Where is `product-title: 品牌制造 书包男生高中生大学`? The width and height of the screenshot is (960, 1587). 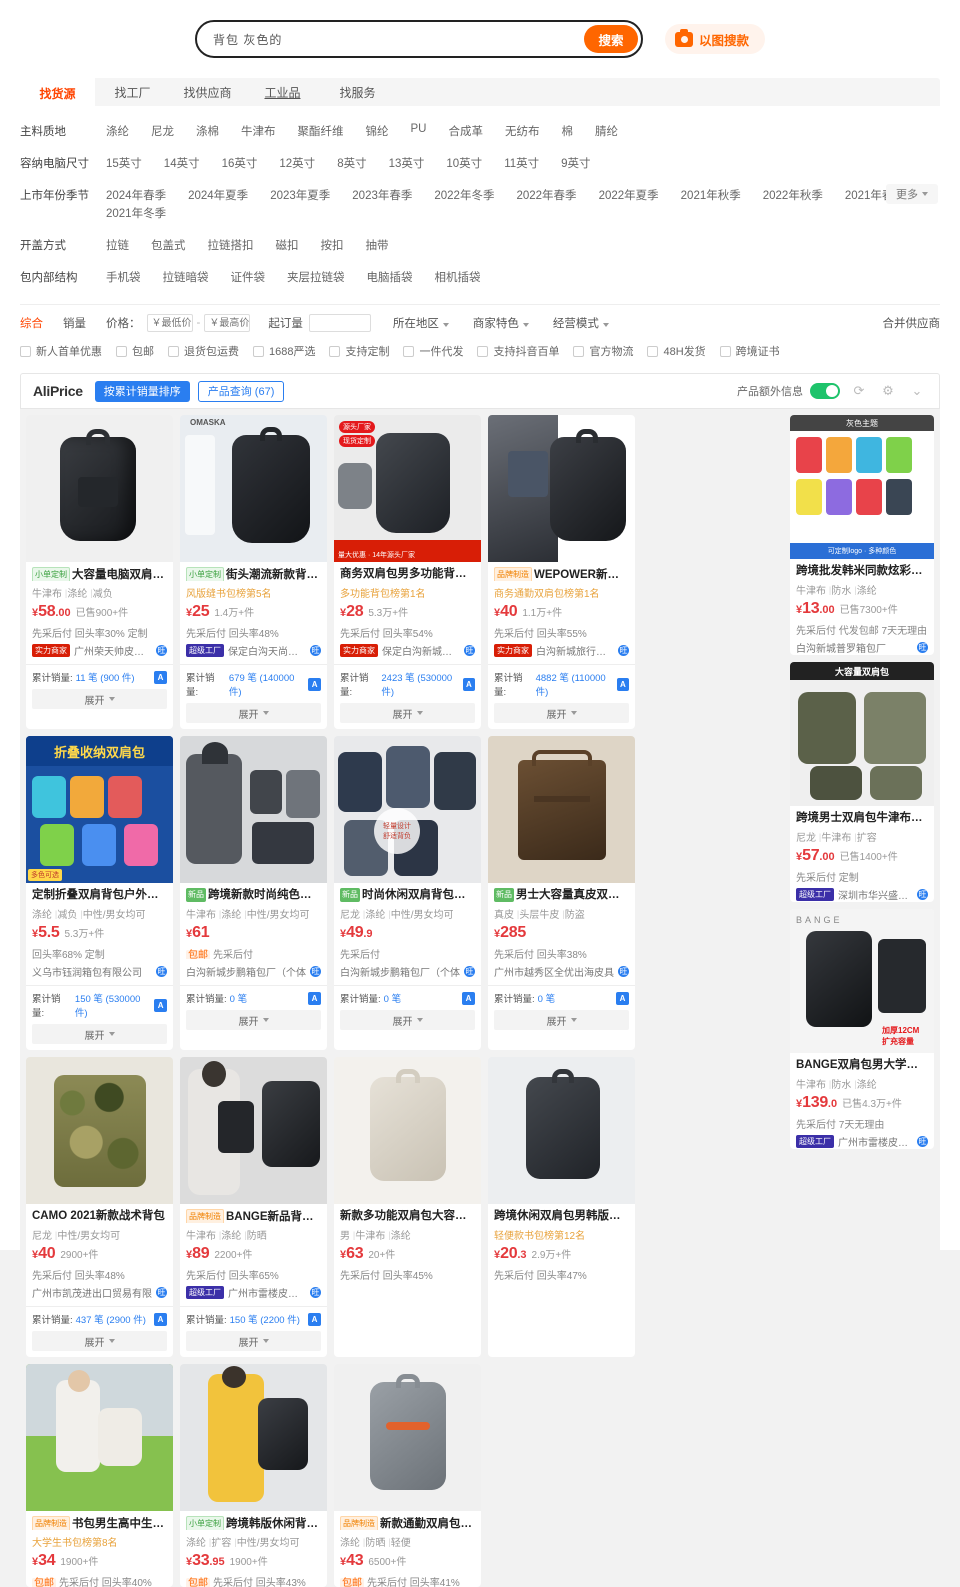 product-title: 品牌制造 书包男生高中生大学 is located at coordinates (99, 1523).